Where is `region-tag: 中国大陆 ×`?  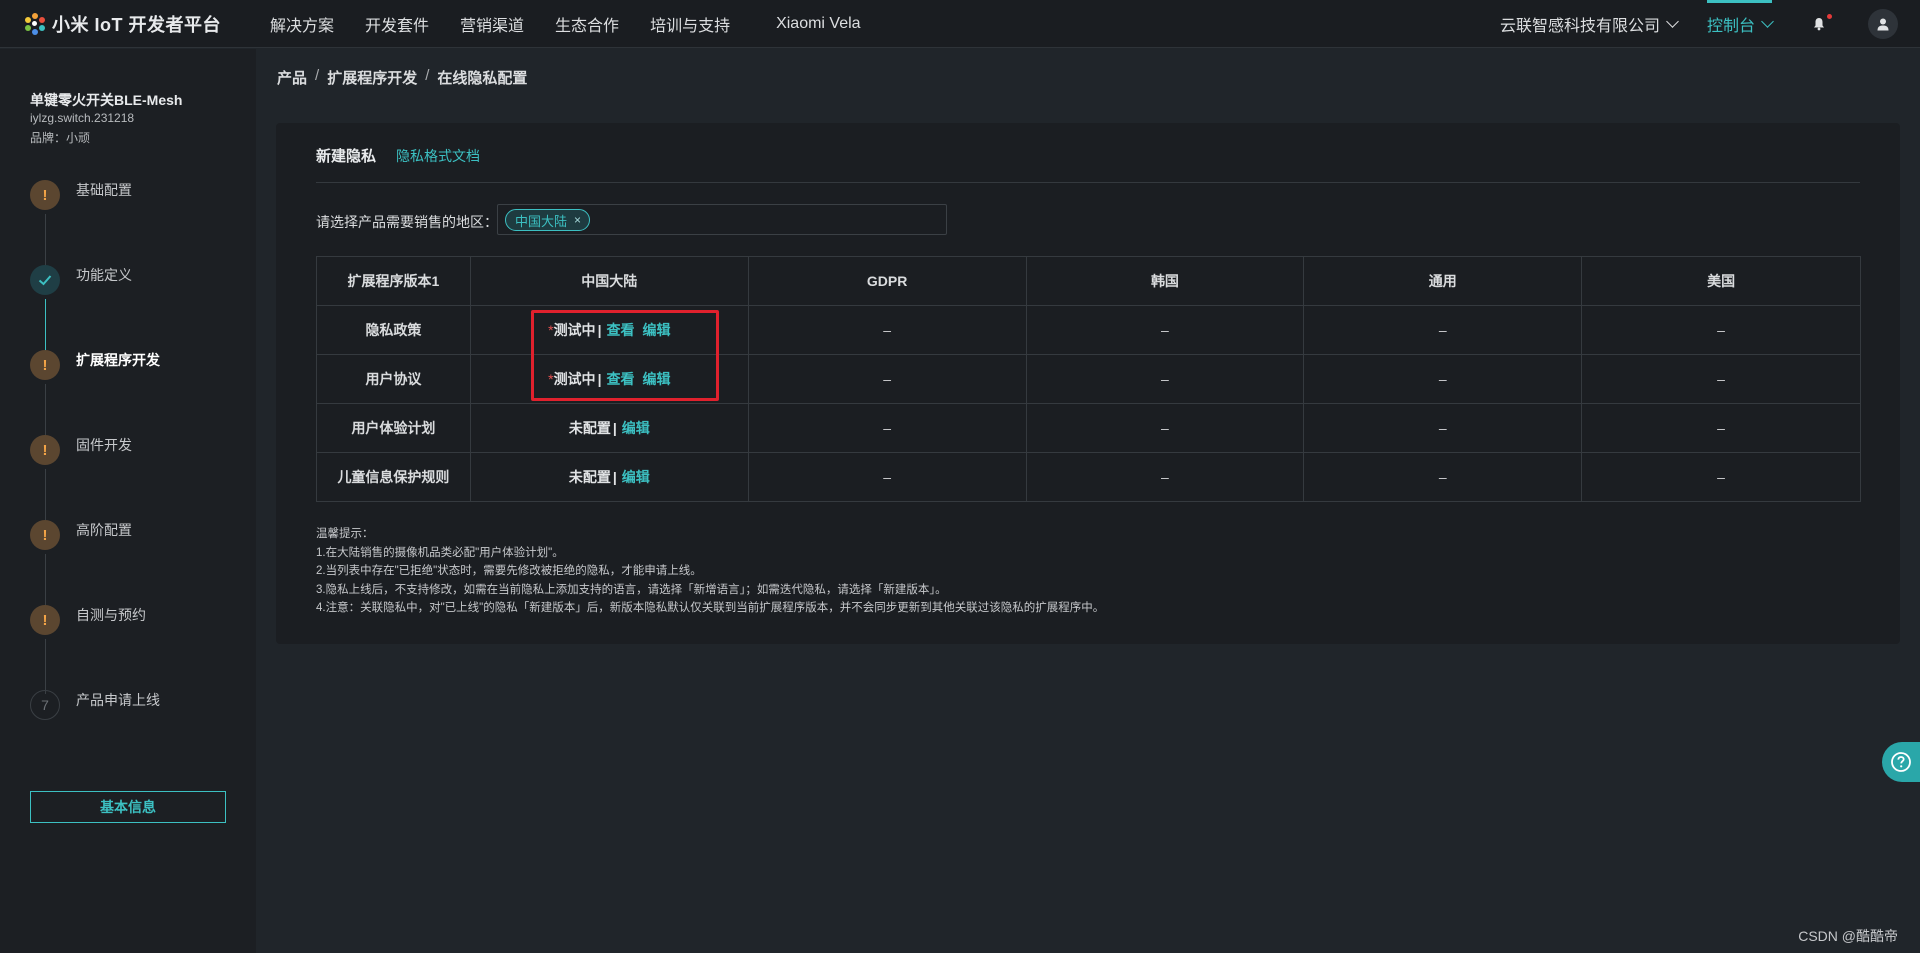 region-tag: 中国大陆 × is located at coordinates (548, 220).